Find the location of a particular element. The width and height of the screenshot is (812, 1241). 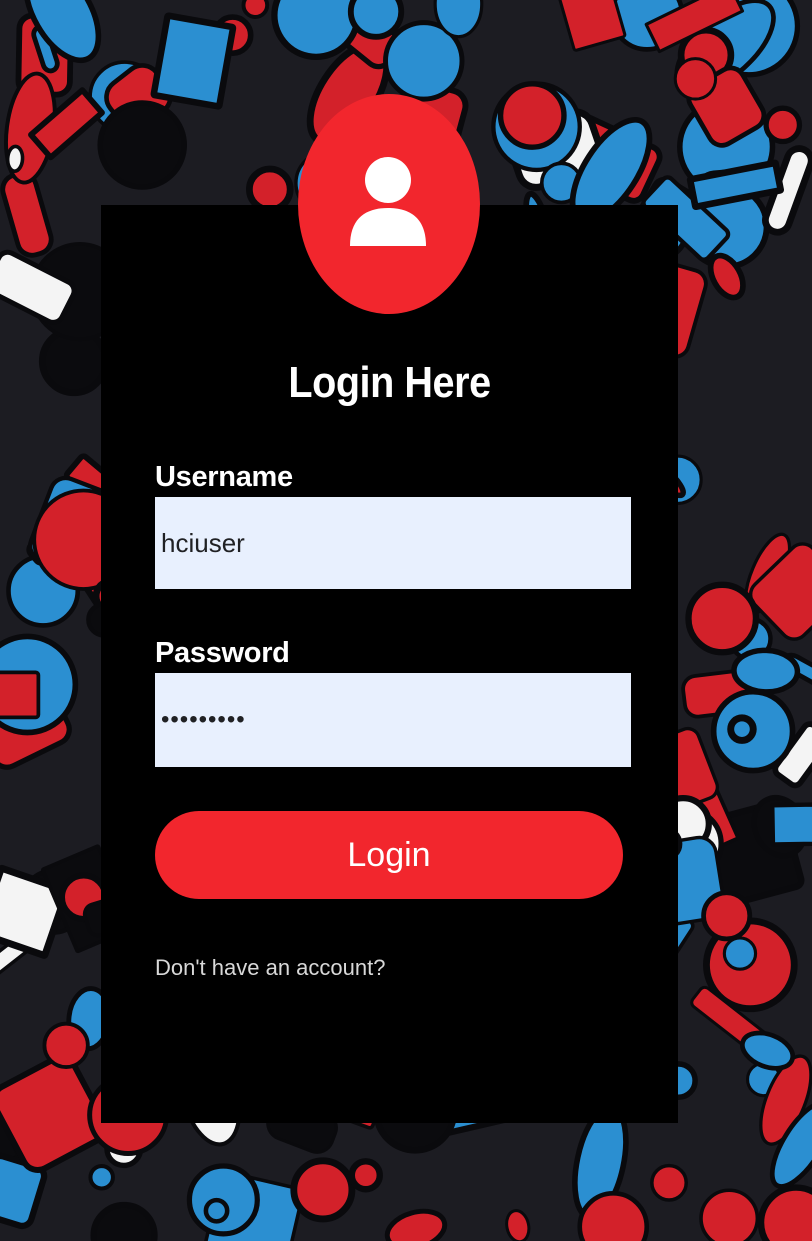

page-title: Login Here is located at coordinates (389, 382).